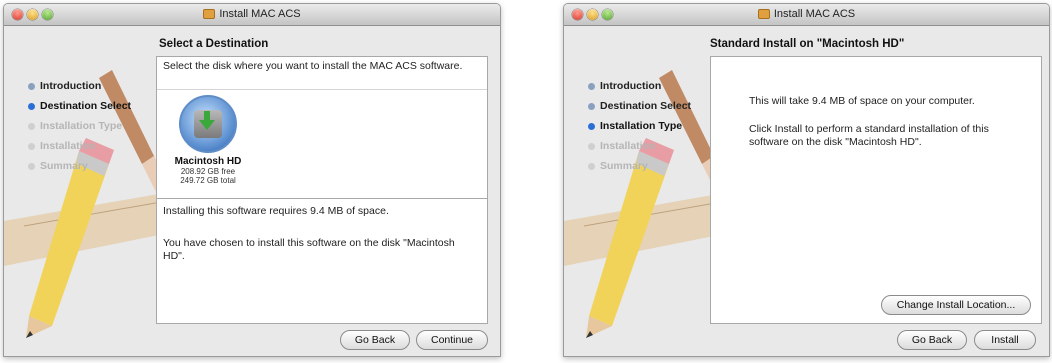  Describe the element at coordinates (207, 120) in the screenshot. I see `green-arrow-icon` at that location.